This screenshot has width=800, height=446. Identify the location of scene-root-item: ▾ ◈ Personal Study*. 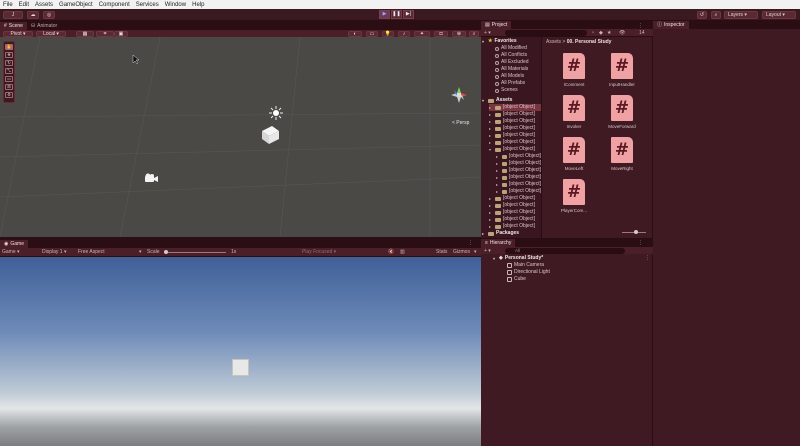
(518, 258).